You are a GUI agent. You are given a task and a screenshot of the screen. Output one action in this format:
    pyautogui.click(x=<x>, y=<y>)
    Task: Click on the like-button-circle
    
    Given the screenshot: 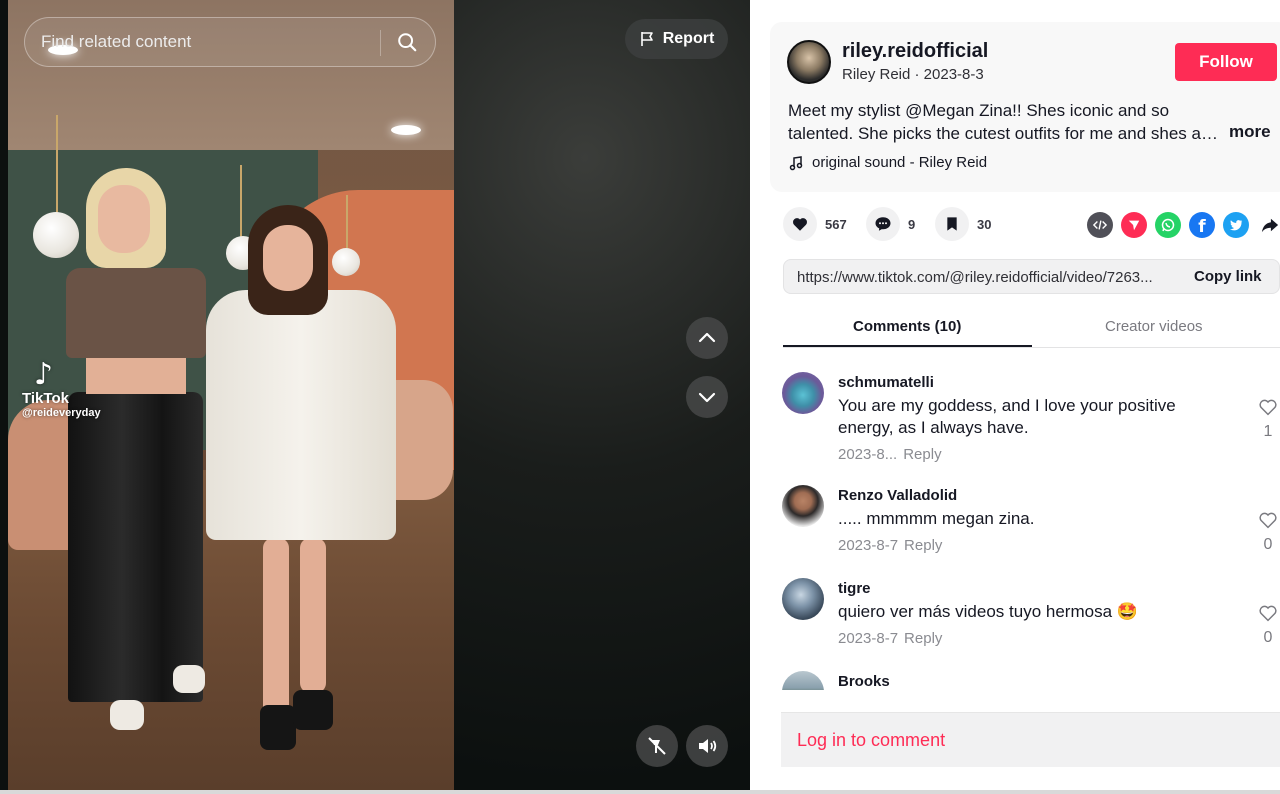 What is the action you would take?
    pyautogui.click(x=800, y=224)
    